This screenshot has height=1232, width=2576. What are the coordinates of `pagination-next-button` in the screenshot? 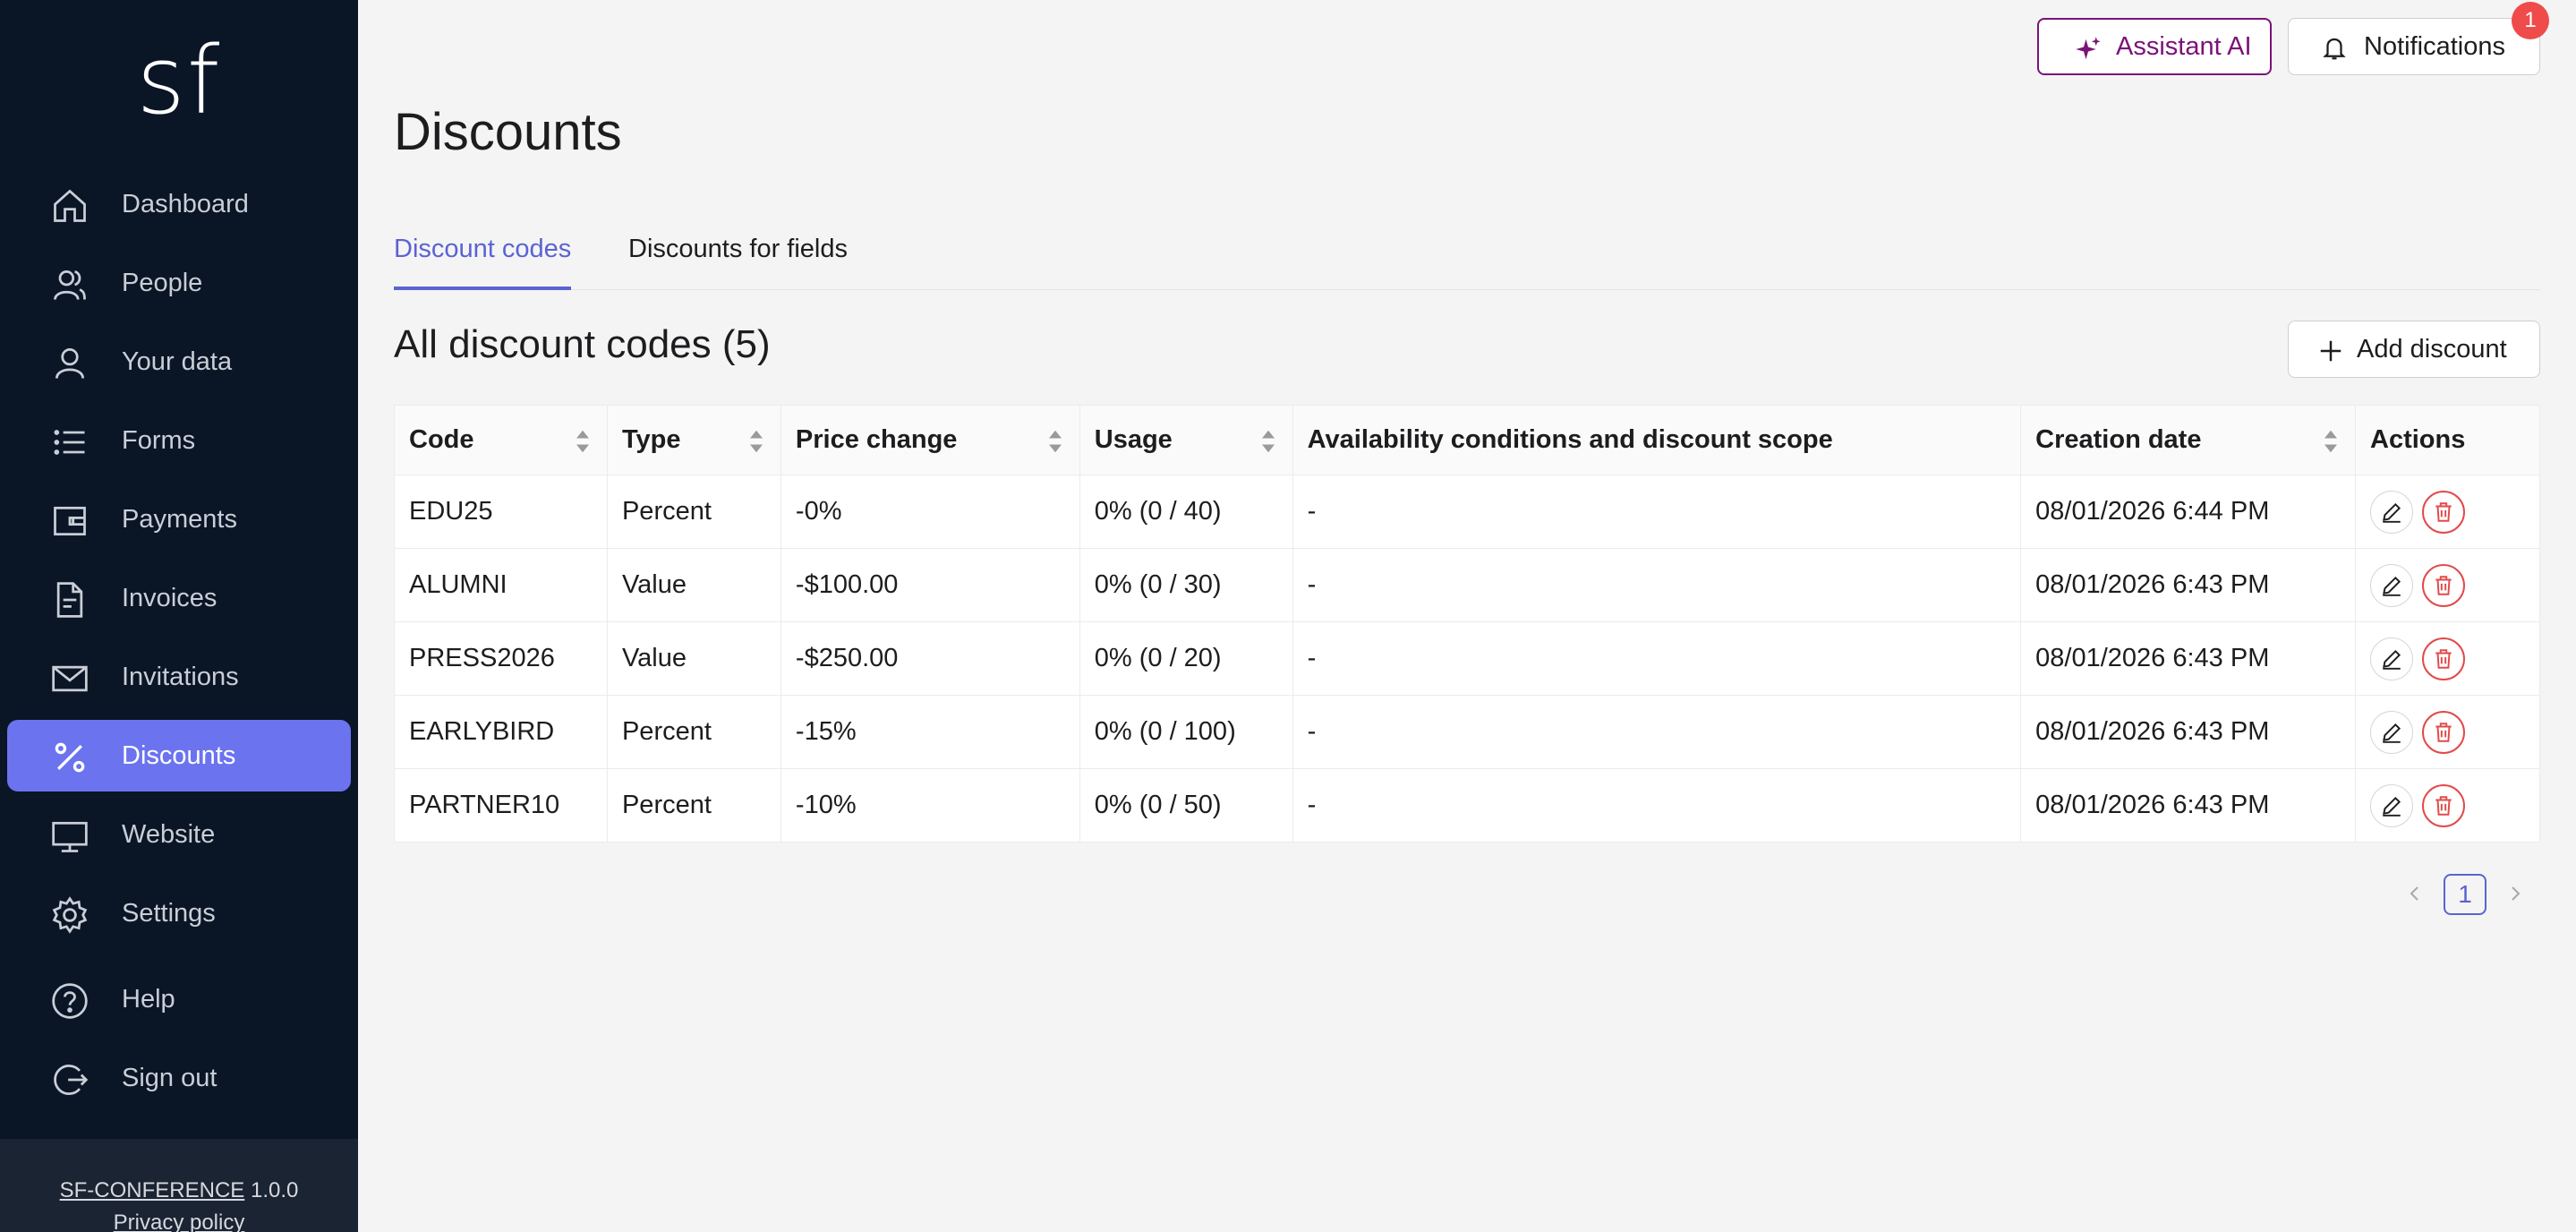 It's located at (2515, 893).